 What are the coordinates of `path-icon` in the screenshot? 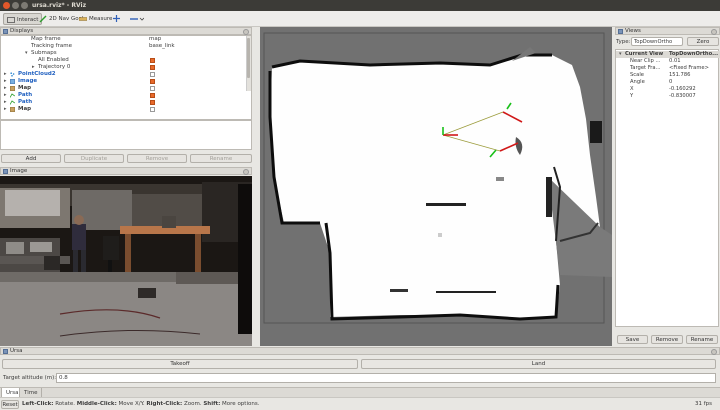 It's located at (12, 102).